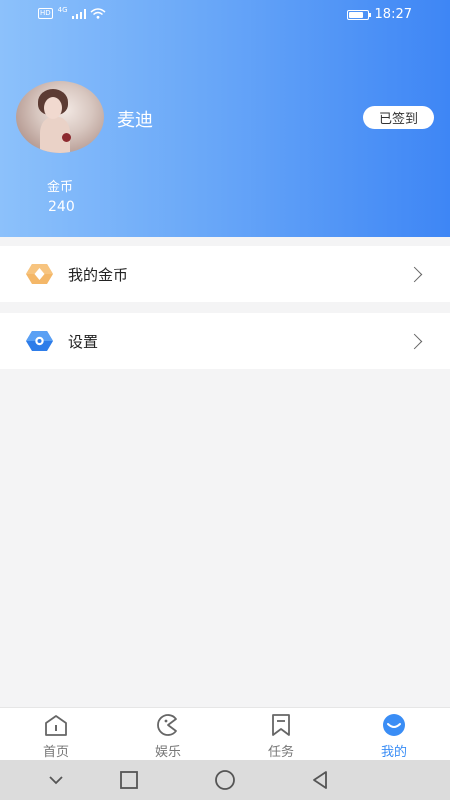 This screenshot has width=450, height=800. Describe the element at coordinates (393, 752) in the screenshot. I see `tab-label: 我的` at that location.